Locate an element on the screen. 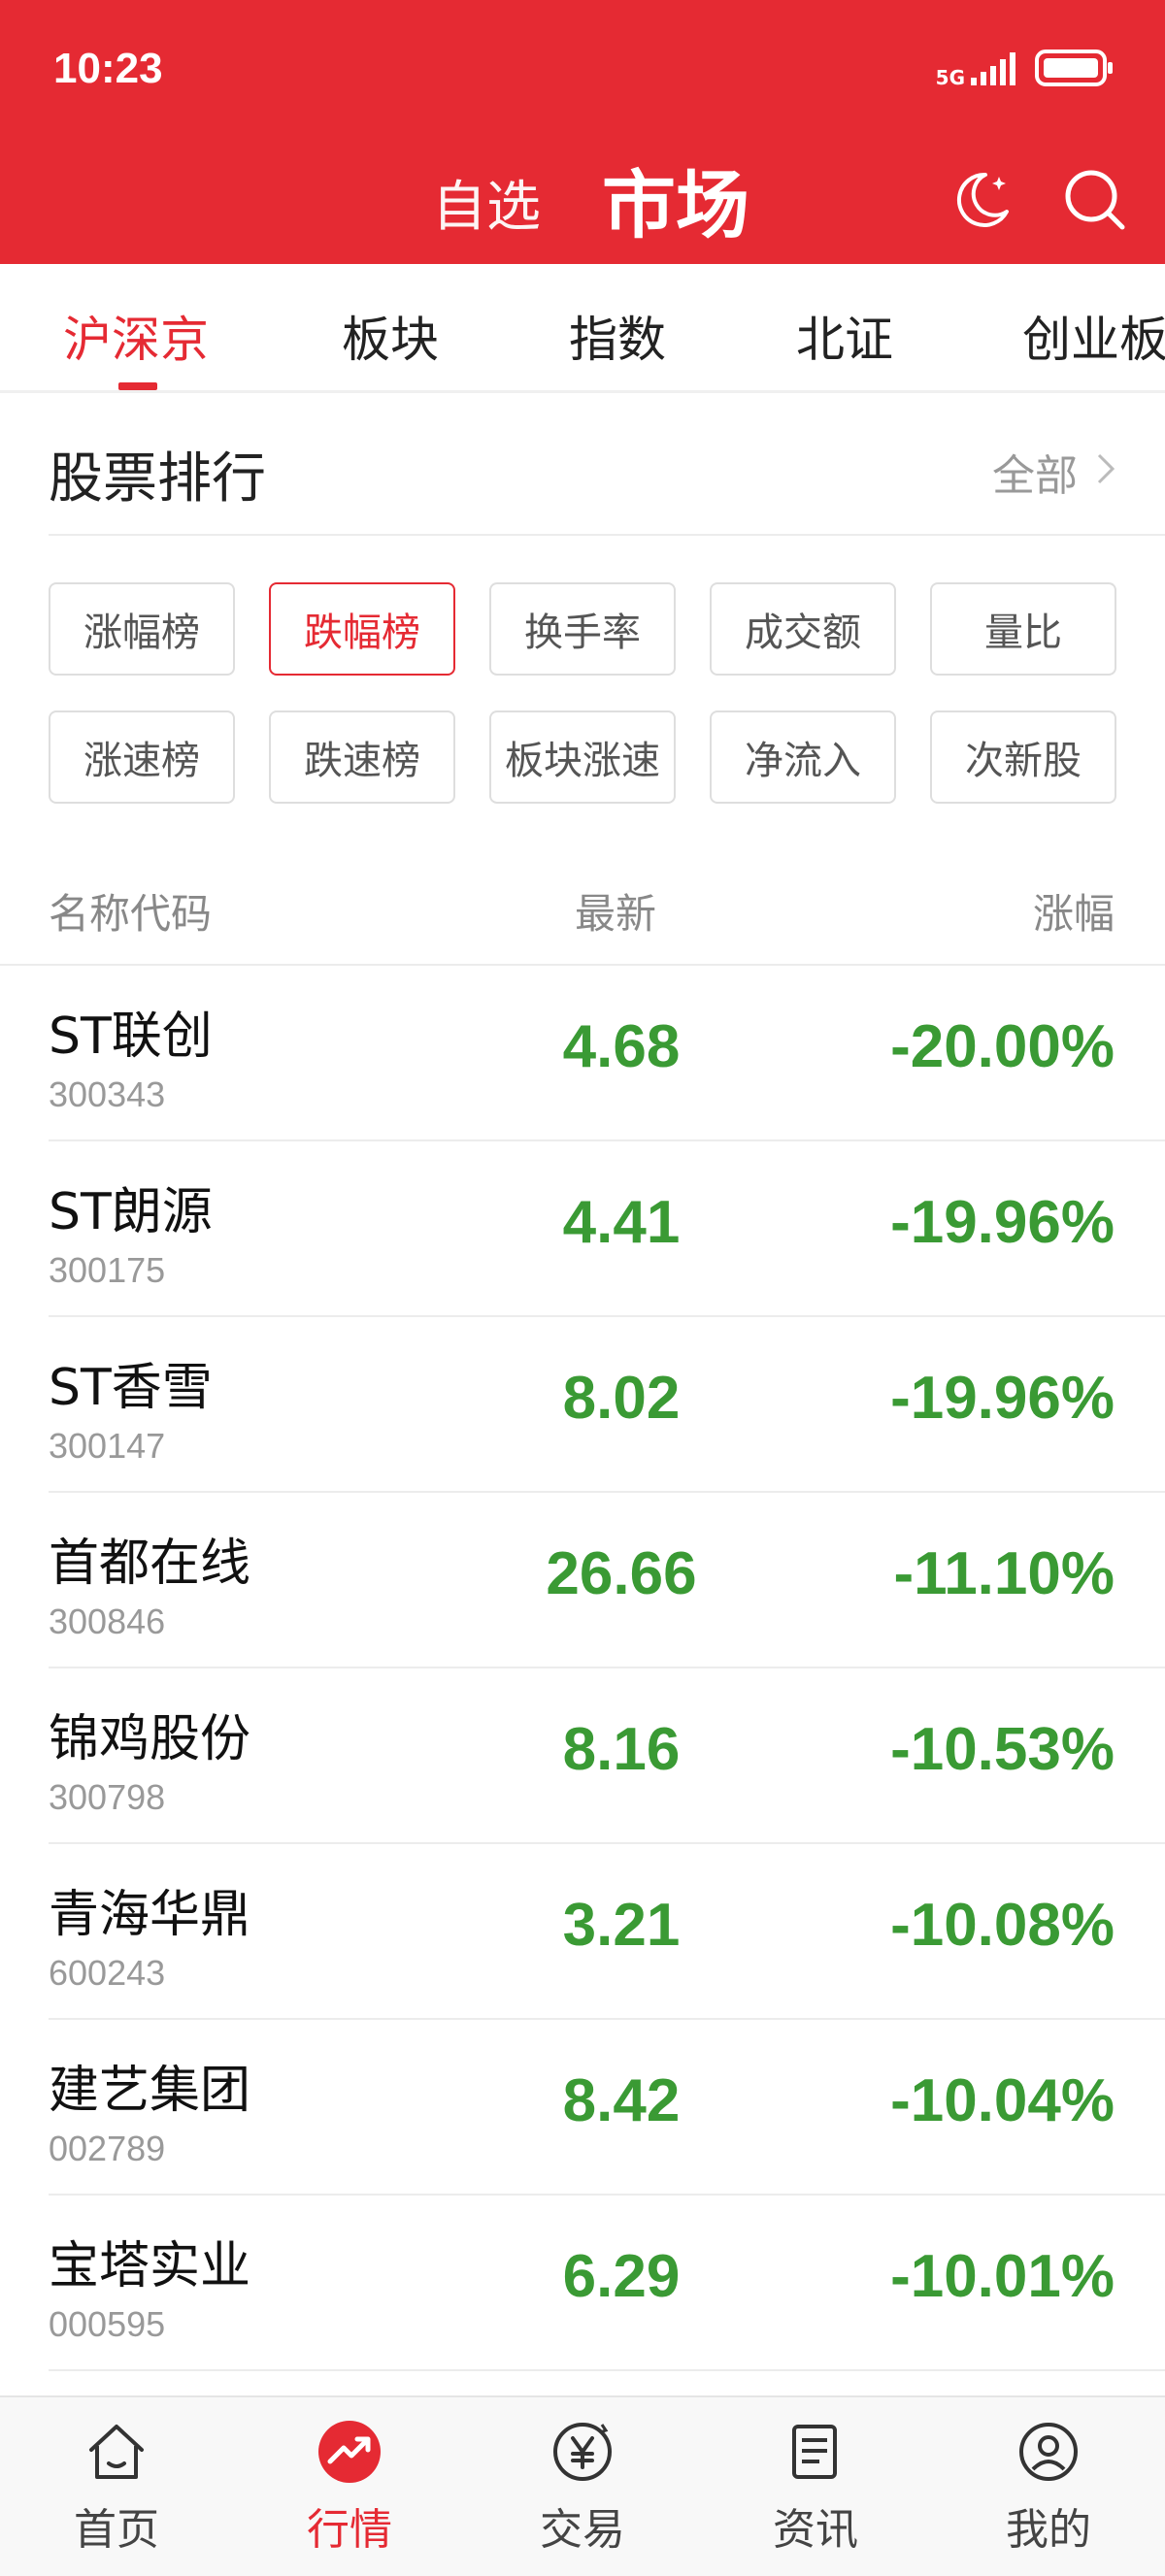  filter-sector-speed: 板块涨速 is located at coordinates (582, 757).